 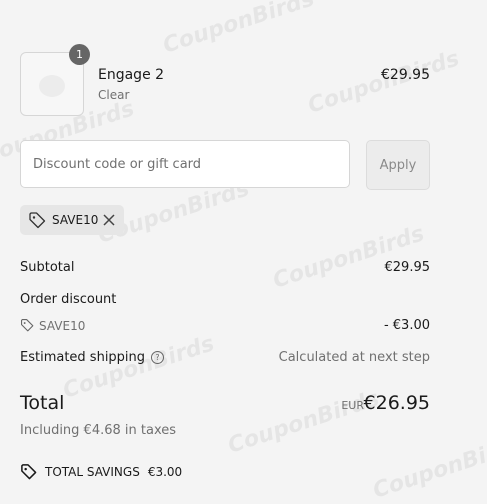 I want to click on help-icon: ?, so click(x=158, y=357).